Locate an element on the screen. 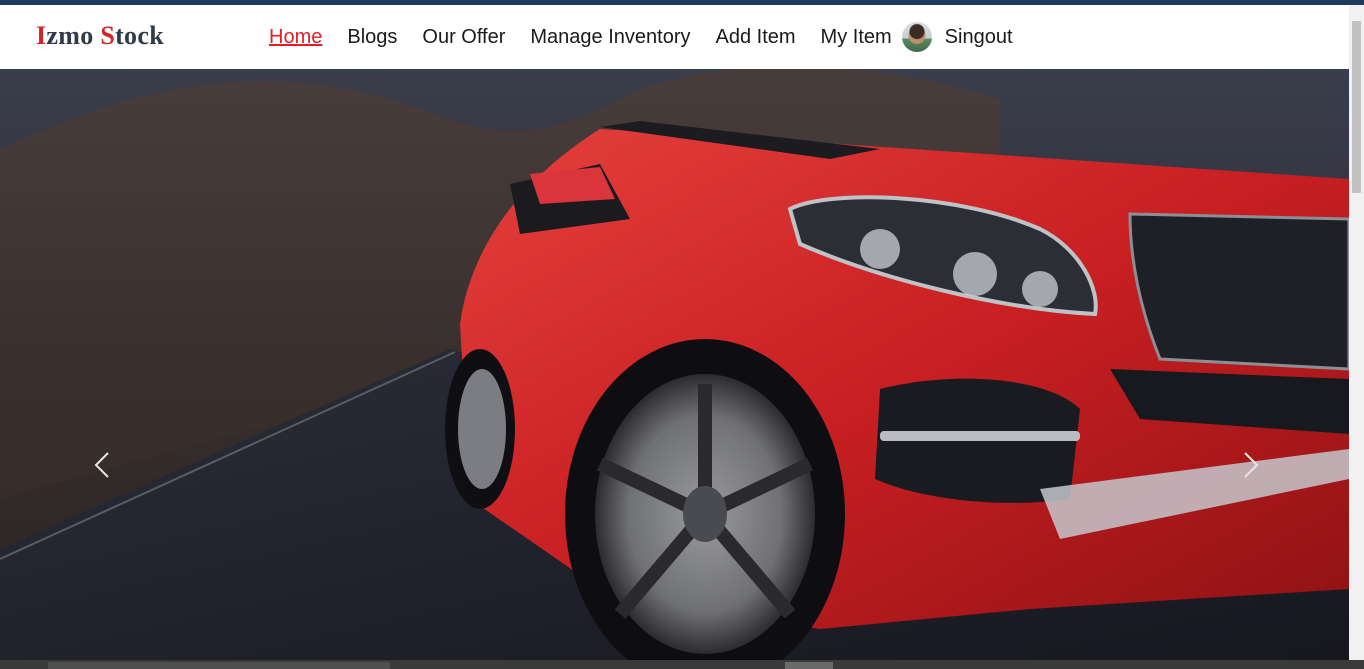 Image resolution: width=1364 pixels, height=669 pixels. os-taskbar-strip is located at coordinates (682, 664).